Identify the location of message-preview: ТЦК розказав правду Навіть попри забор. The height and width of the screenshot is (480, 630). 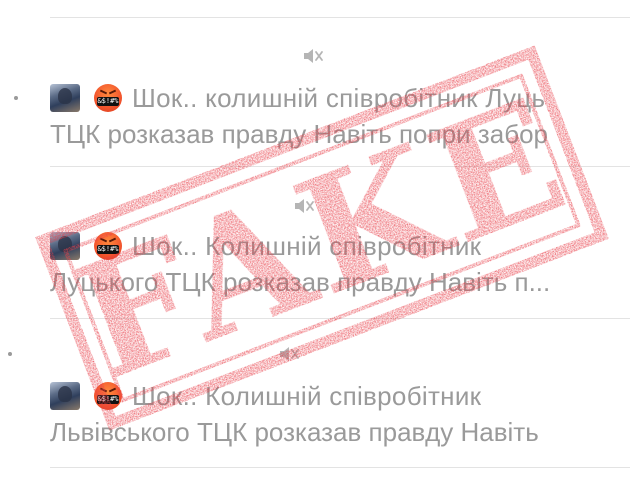
(299, 134).